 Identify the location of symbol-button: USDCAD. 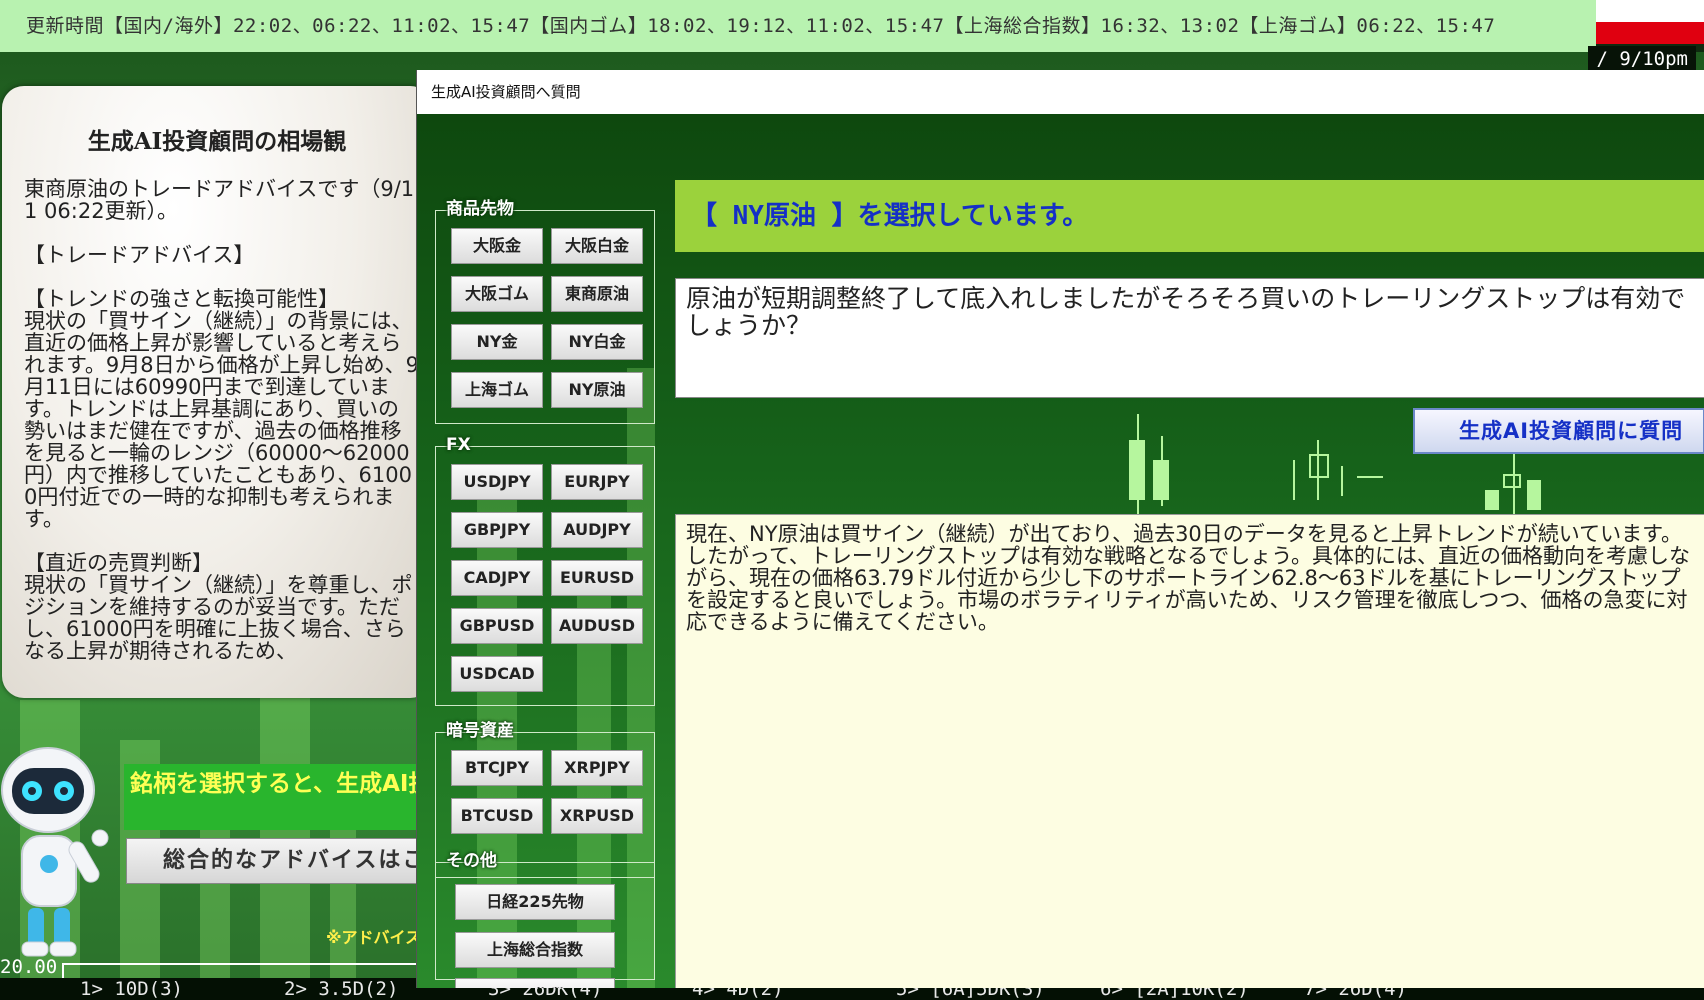
(497, 674).